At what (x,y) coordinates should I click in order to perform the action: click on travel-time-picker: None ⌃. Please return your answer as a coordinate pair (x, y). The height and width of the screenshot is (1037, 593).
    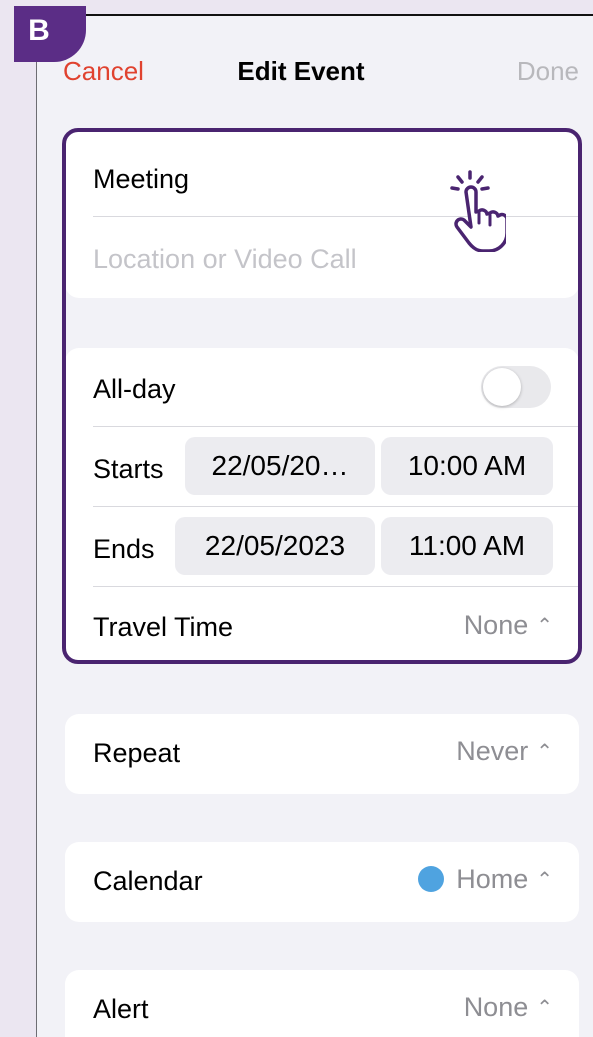
    Looking at the image, I should click on (508, 625).